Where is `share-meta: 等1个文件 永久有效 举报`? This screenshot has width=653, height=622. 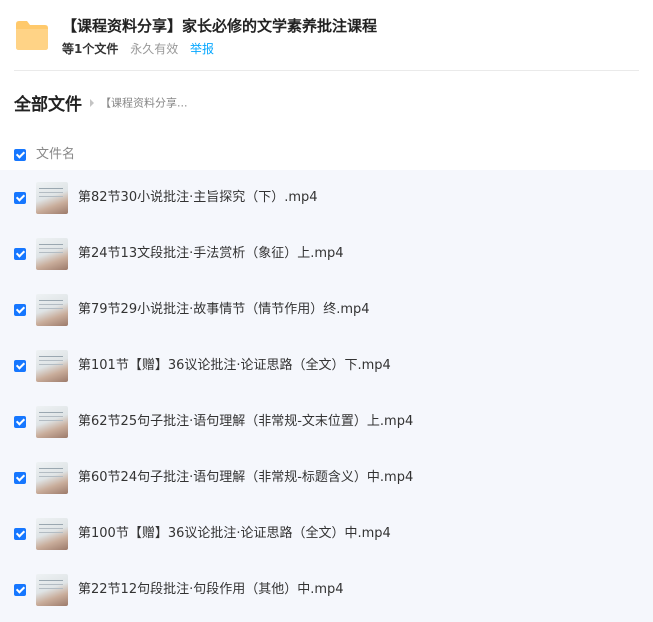
share-meta: 等1个文件 永久有效 举报 is located at coordinates (138, 48).